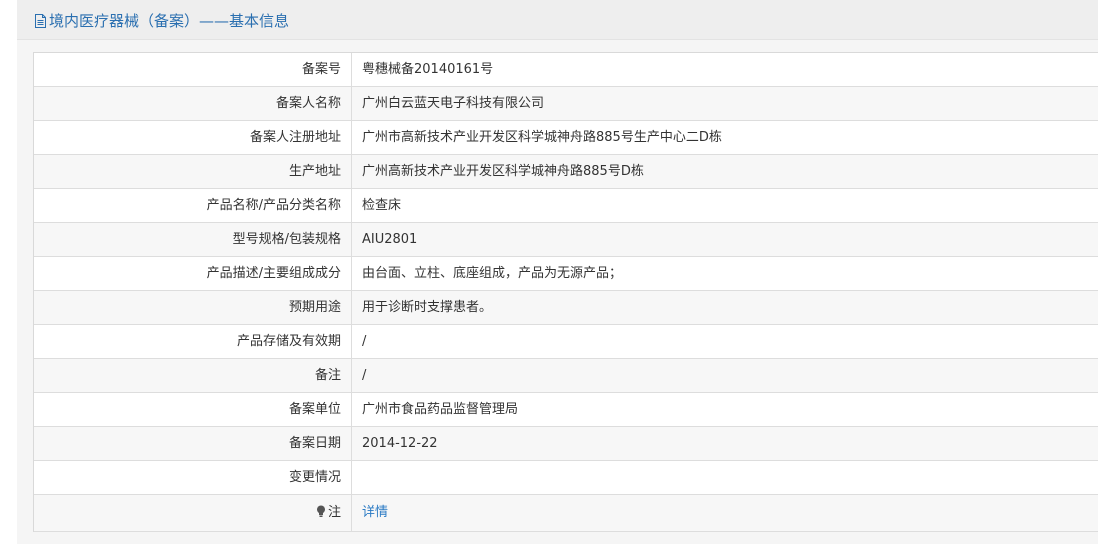  Describe the element at coordinates (566, 308) in the screenshot. I see `table-row: 预期用途 用于诊断时支撑患者。` at that location.